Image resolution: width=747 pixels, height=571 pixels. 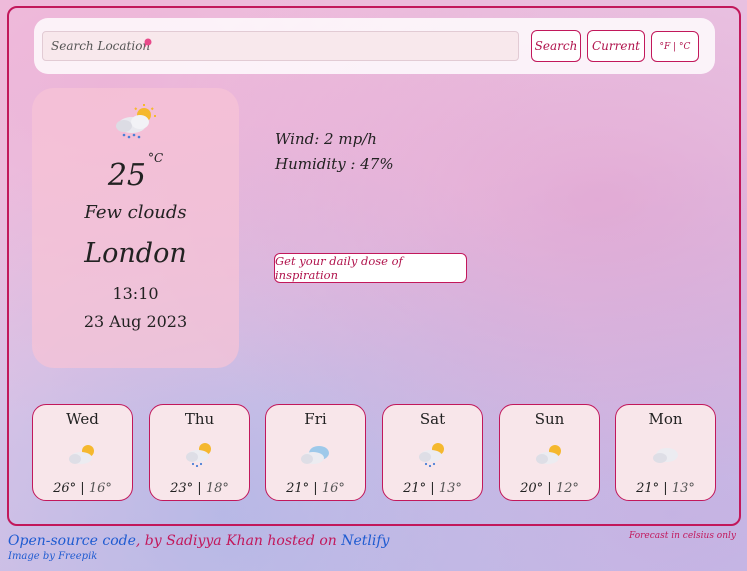 I want to click on current-location-button: Current, so click(x=616, y=46).